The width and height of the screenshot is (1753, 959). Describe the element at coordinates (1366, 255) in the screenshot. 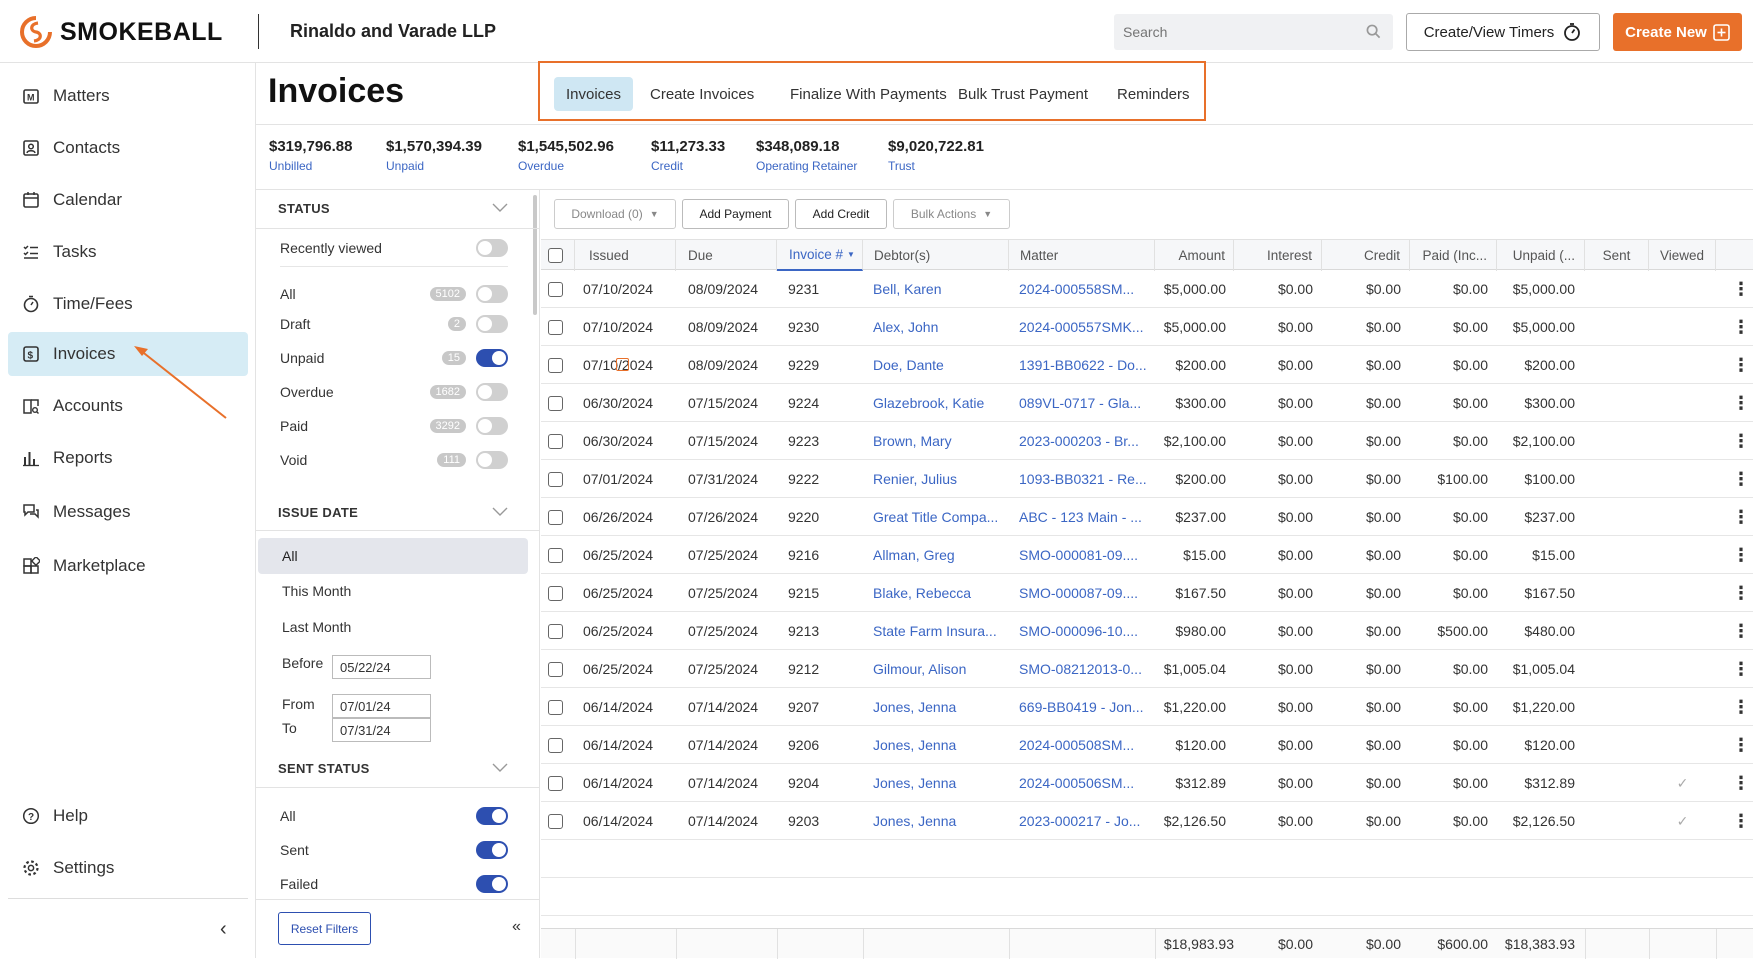

I see `column-credit: Credit` at that location.